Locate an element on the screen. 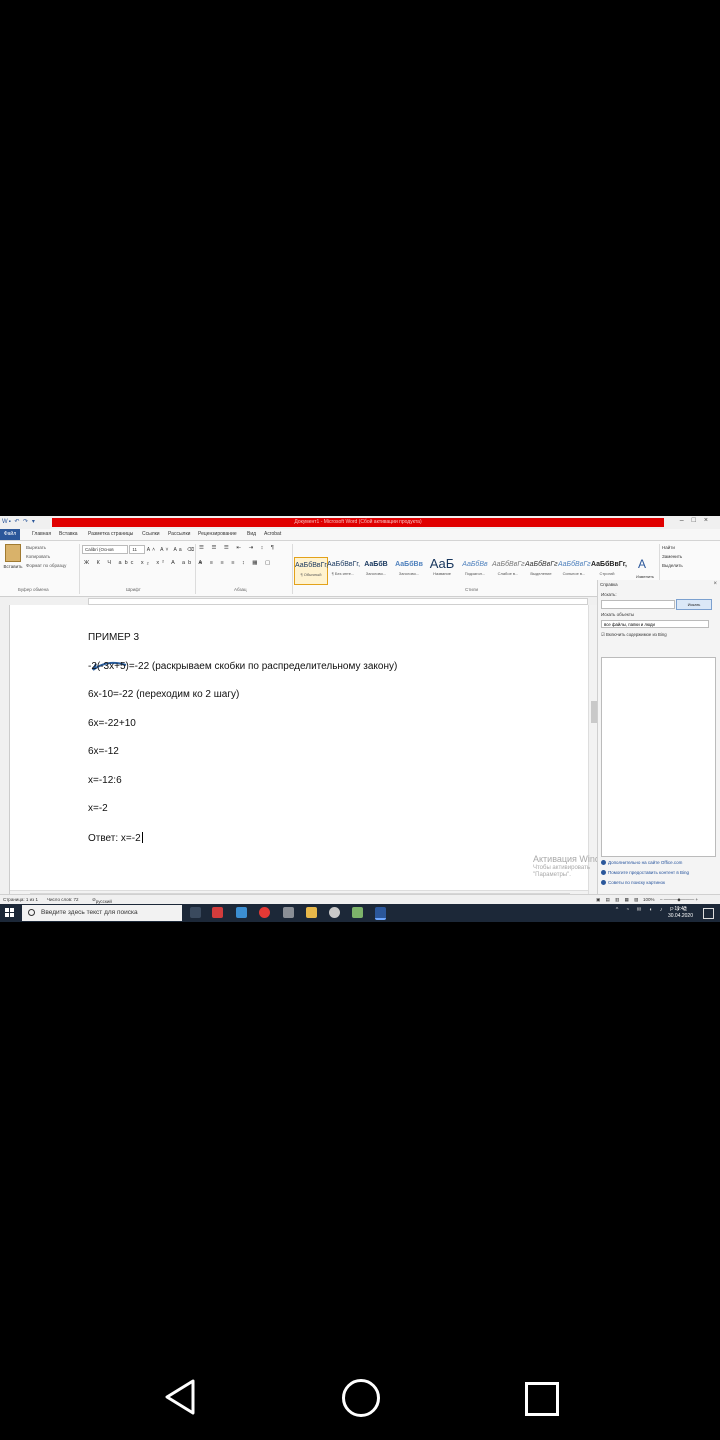 The image size is (720, 1440). doc-line: x=-12:6 is located at coordinates (105, 780).